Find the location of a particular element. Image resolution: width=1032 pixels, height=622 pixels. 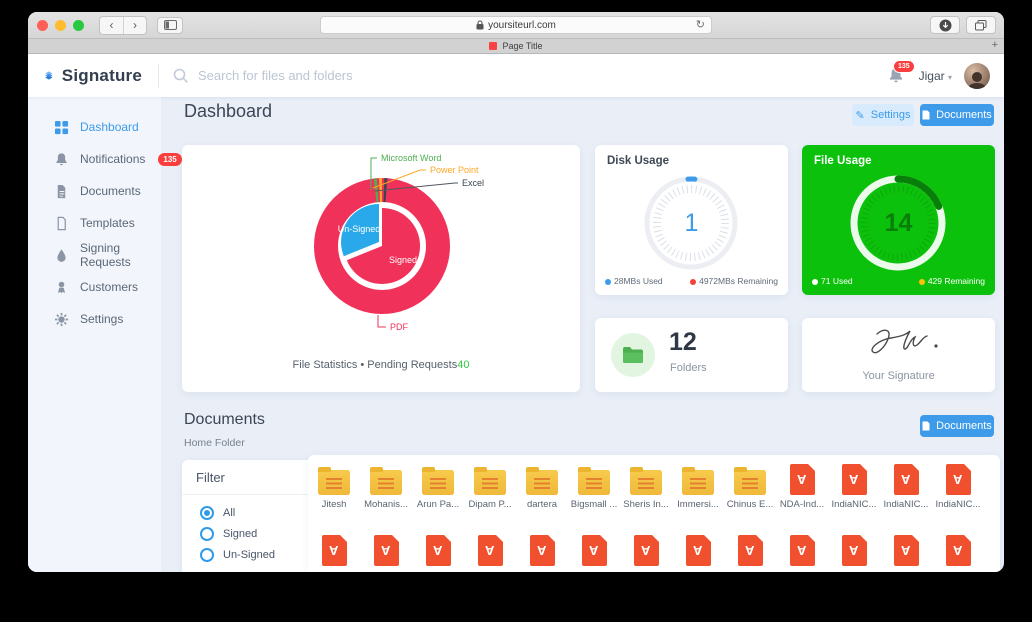

download-icon is located at coordinates (945, 25).